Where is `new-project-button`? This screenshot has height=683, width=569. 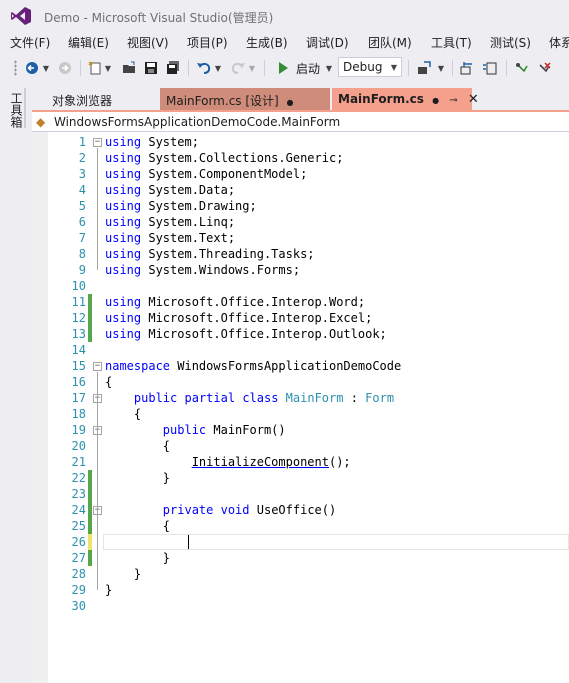
new-project-button is located at coordinates (95, 68).